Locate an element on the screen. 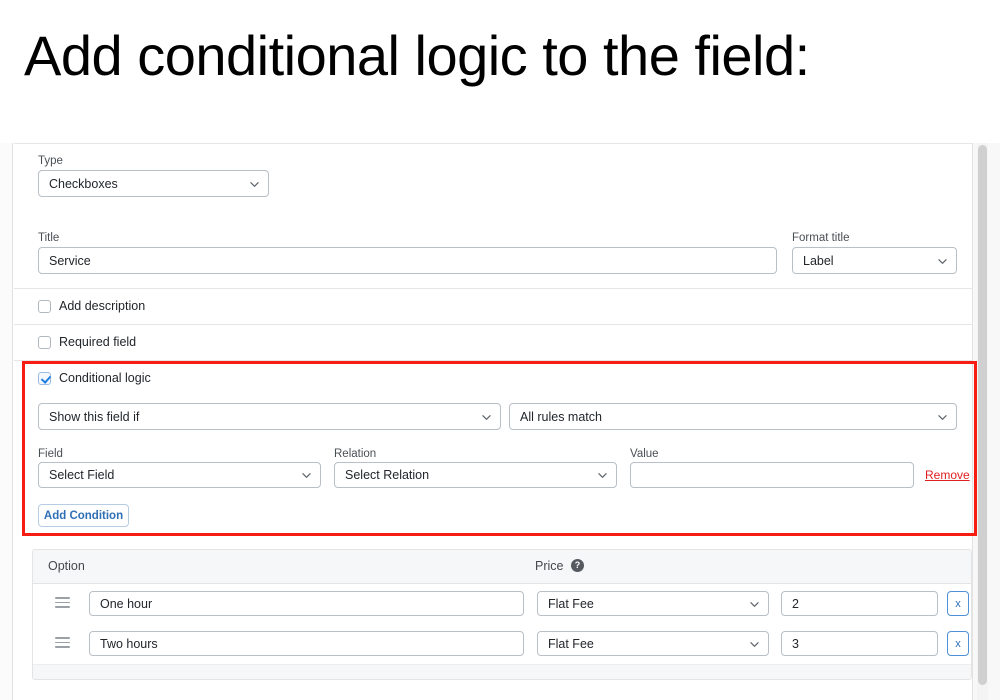 Image resolution: width=1000 pixels, height=700 pixels. price-help-icon: ? is located at coordinates (577, 565).